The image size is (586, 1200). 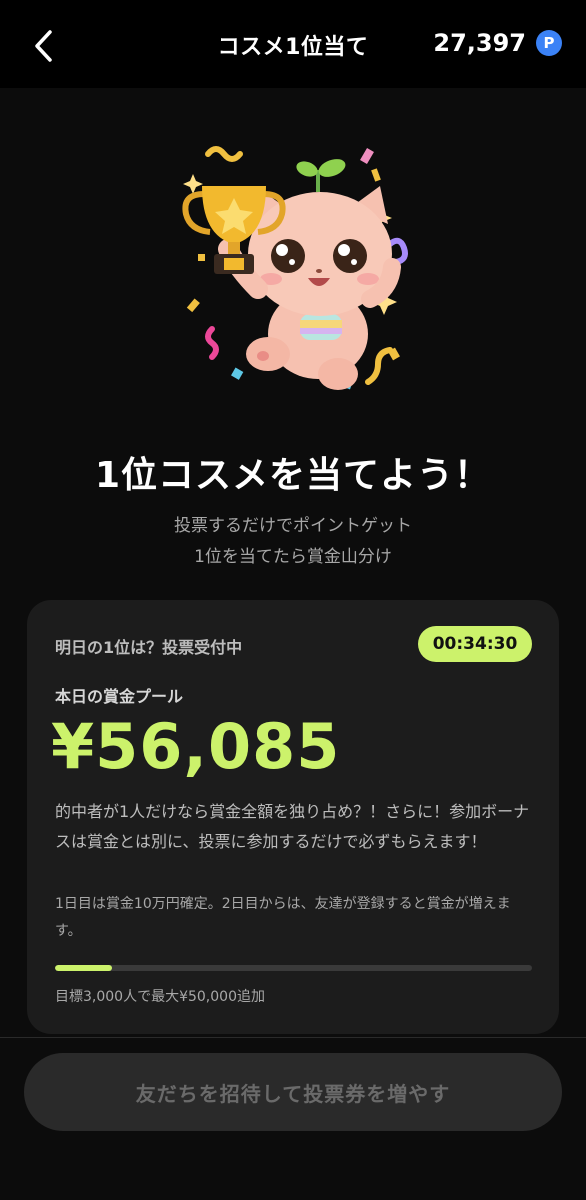 What do you see at coordinates (119, 696) in the screenshot?
I see `prize-pool-label: 本日の賞金プール` at bounding box center [119, 696].